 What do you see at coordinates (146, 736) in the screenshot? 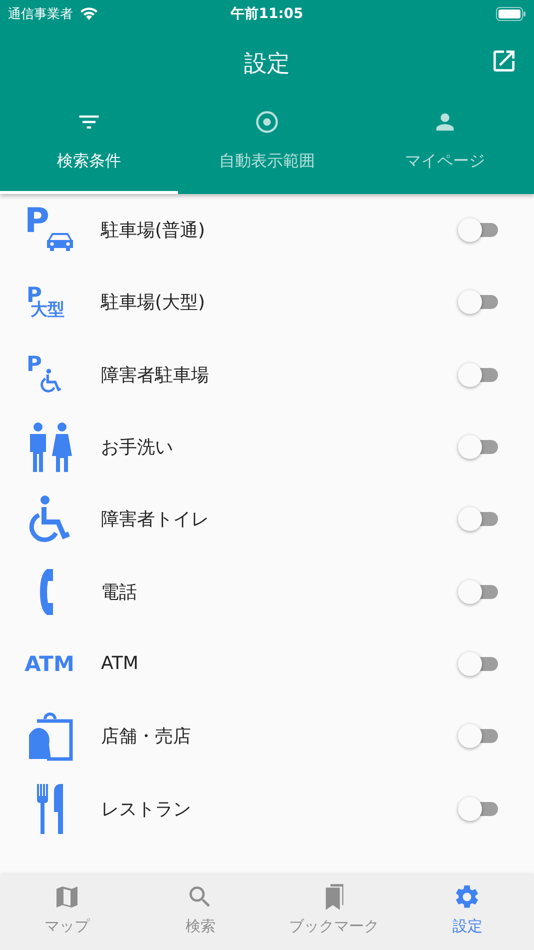
I see `setting-label: 店舗・売店` at bounding box center [146, 736].